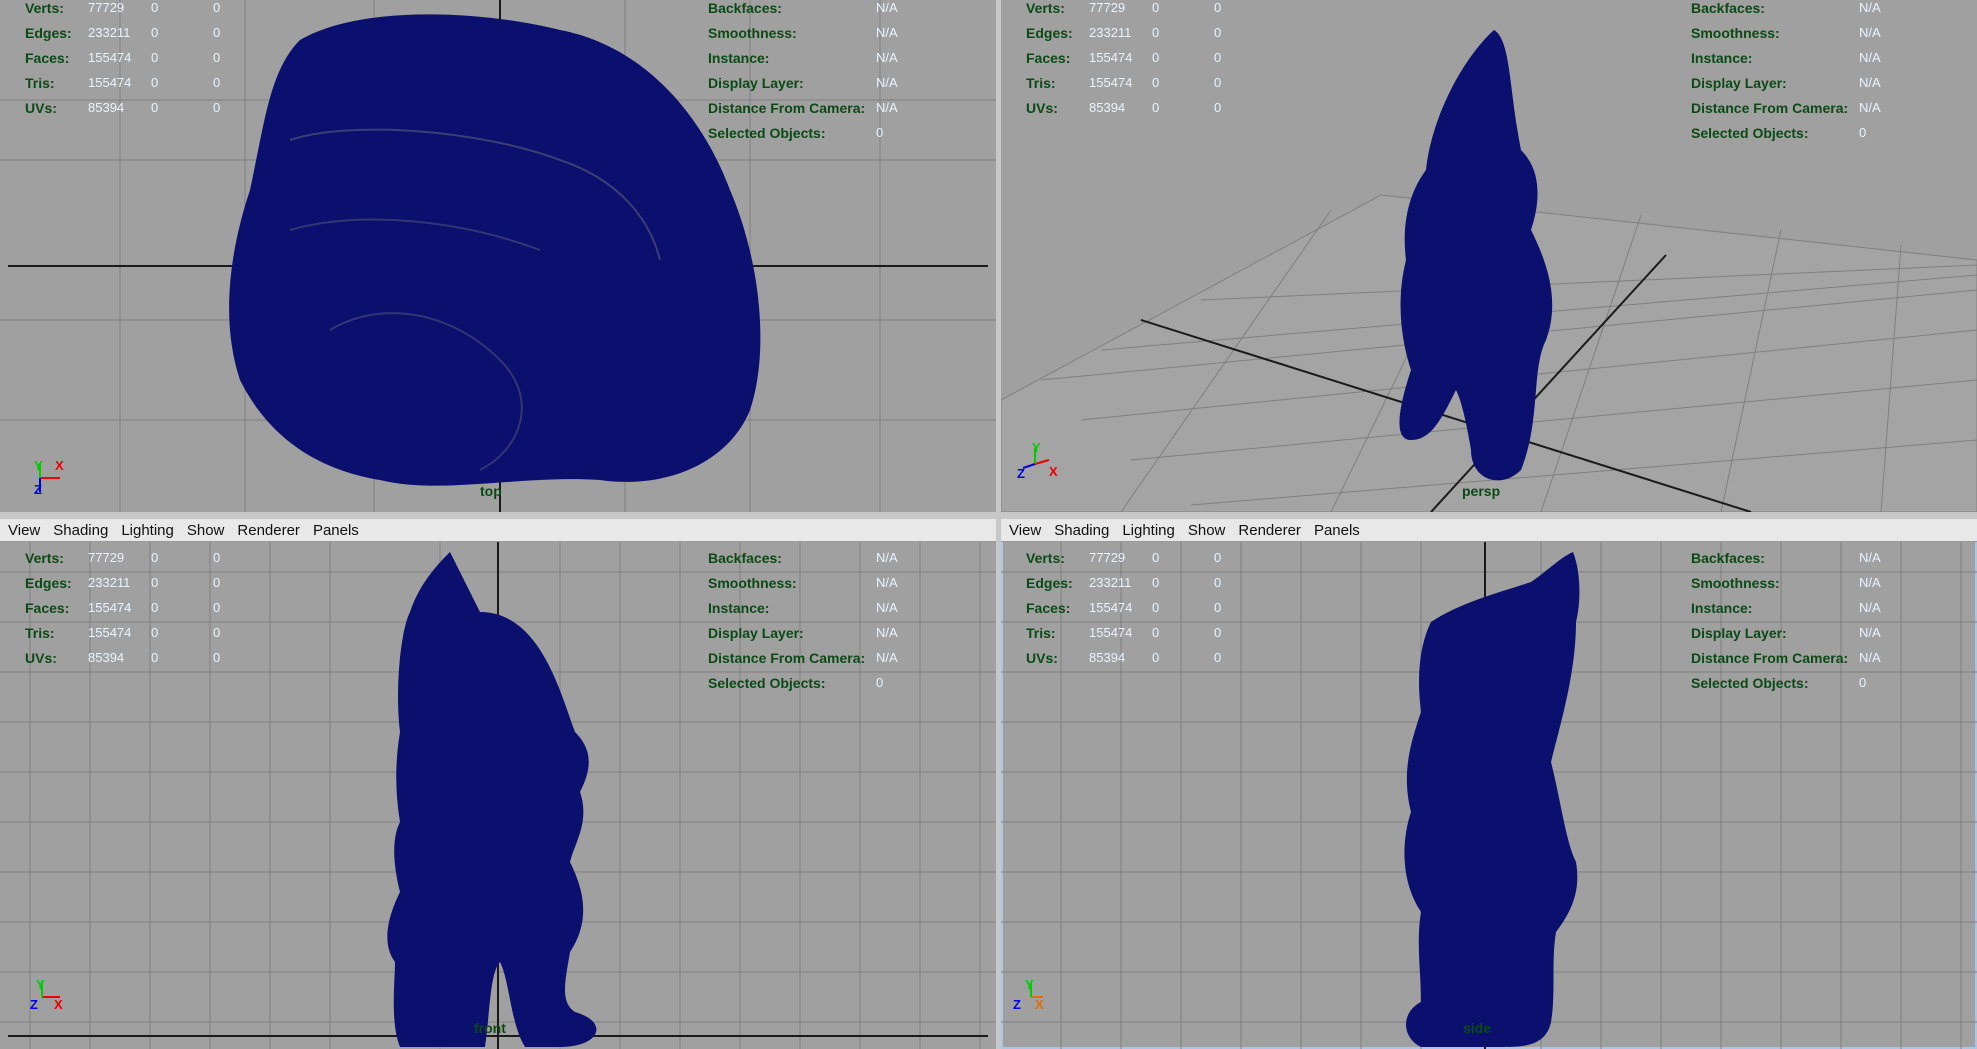 Image resolution: width=1977 pixels, height=1049 pixels. What do you see at coordinates (495, 250) in the screenshot?
I see `gnome-mesh-top` at bounding box center [495, 250].